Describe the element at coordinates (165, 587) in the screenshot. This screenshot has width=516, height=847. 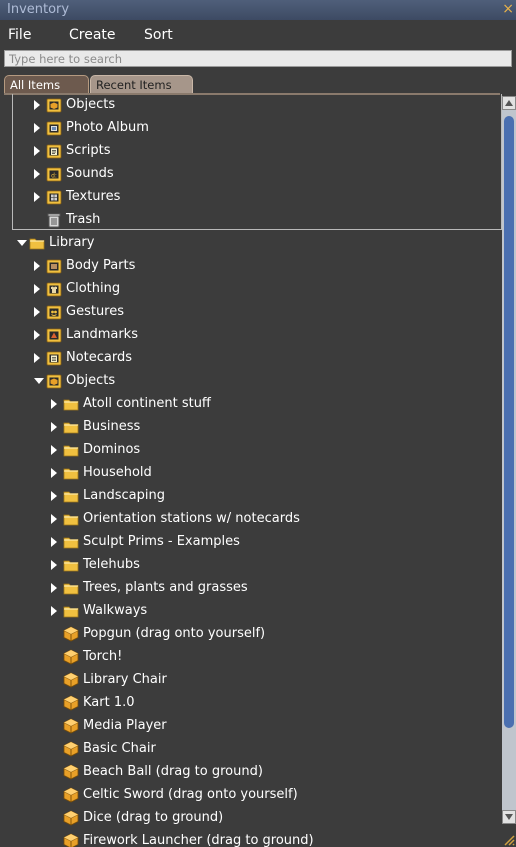
I see `tree-item-label: Trees, plants and grasses` at that location.